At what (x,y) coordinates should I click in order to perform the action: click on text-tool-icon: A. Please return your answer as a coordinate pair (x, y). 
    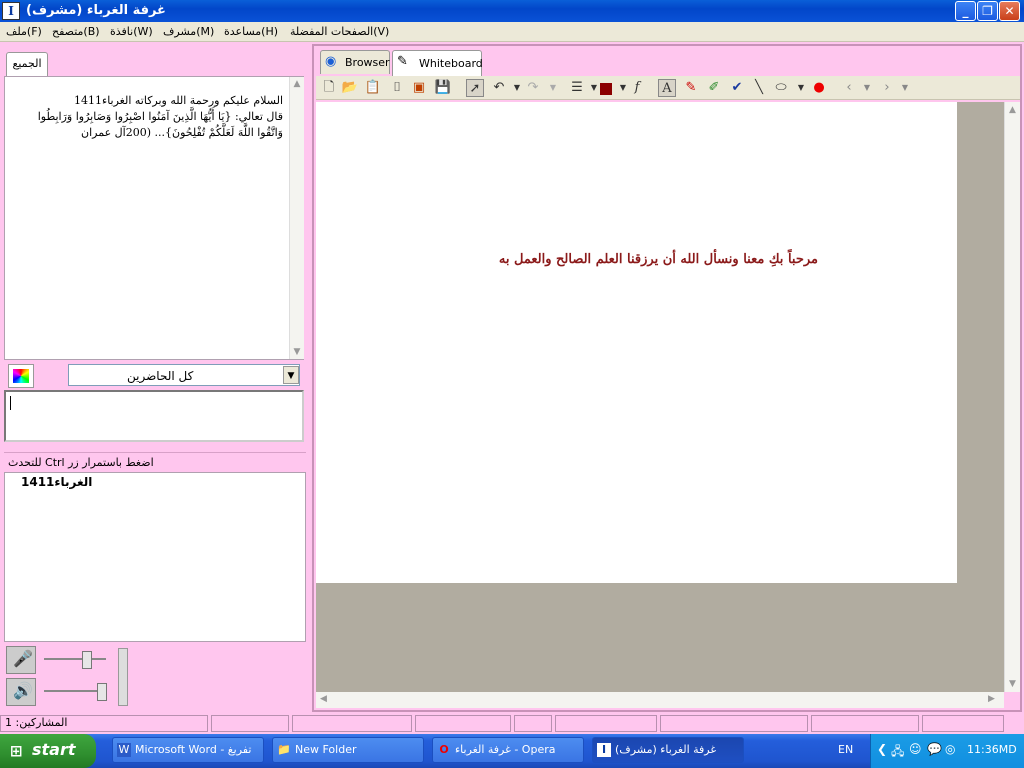
    Looking at the image, I should click on (667, 88).